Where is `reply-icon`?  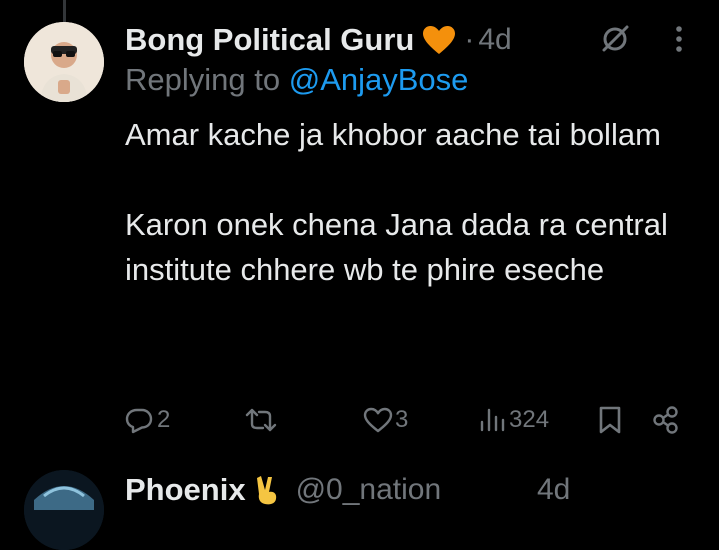 reply-icon is located at coordinates (139, 420).